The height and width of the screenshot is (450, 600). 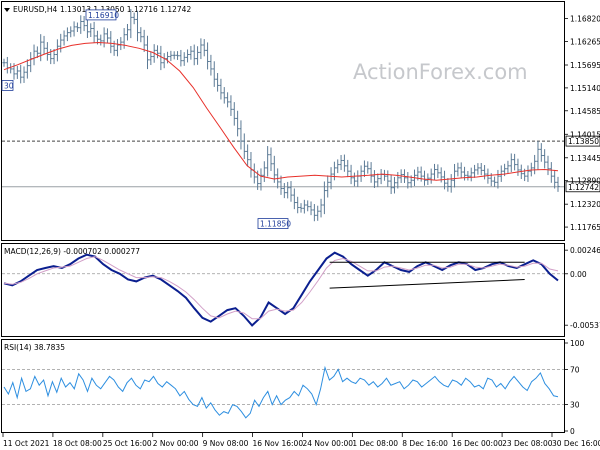 What do you see at coordinates (585, 250) in the screenshot?
I see `macd-y-tick-label: 0.002469` at bounding box center [585, 250].